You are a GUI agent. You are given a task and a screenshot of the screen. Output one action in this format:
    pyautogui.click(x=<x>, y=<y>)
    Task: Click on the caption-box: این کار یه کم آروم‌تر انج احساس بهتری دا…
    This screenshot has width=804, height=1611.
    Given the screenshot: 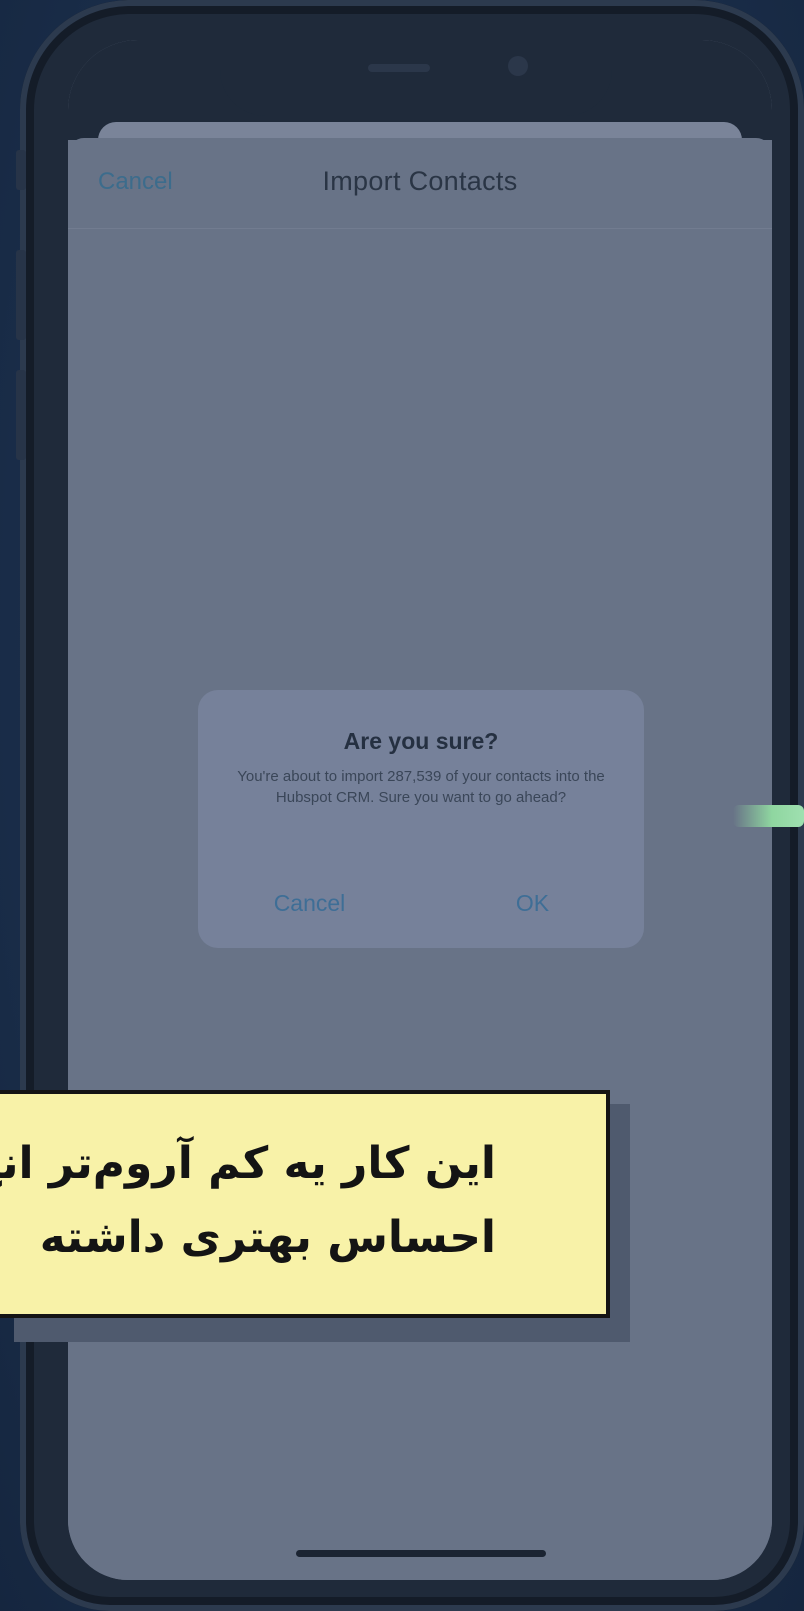 What is the action you would take?
    pyautogui.click(x=305, y=1204)
    